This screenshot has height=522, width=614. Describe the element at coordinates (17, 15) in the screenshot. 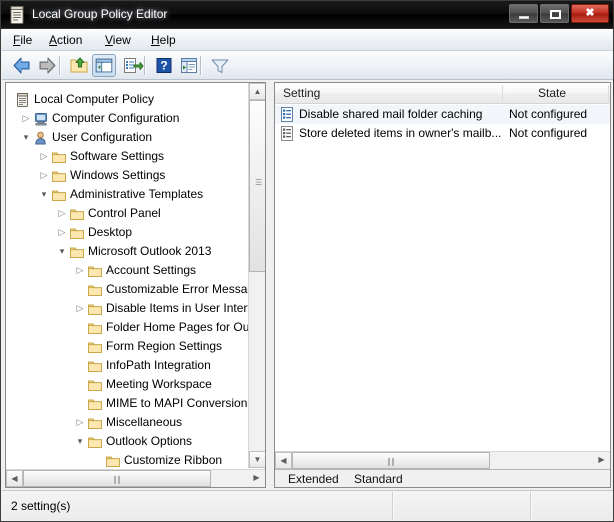

I see `mmc-console-icon` at that location.